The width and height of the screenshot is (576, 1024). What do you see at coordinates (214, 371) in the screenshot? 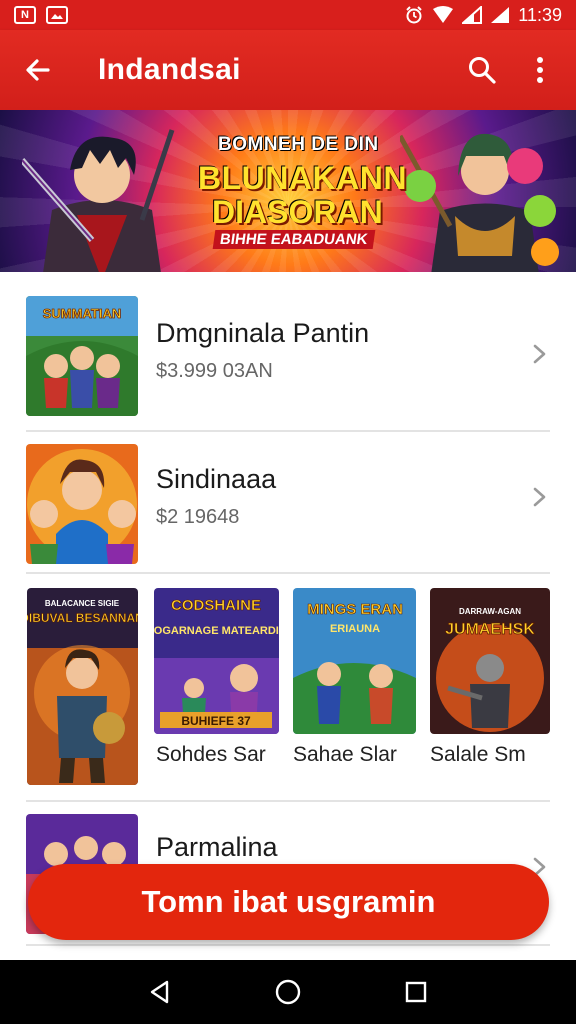
I see `list-item-price: $3.999 03AN` at bounding box center [214, 371].